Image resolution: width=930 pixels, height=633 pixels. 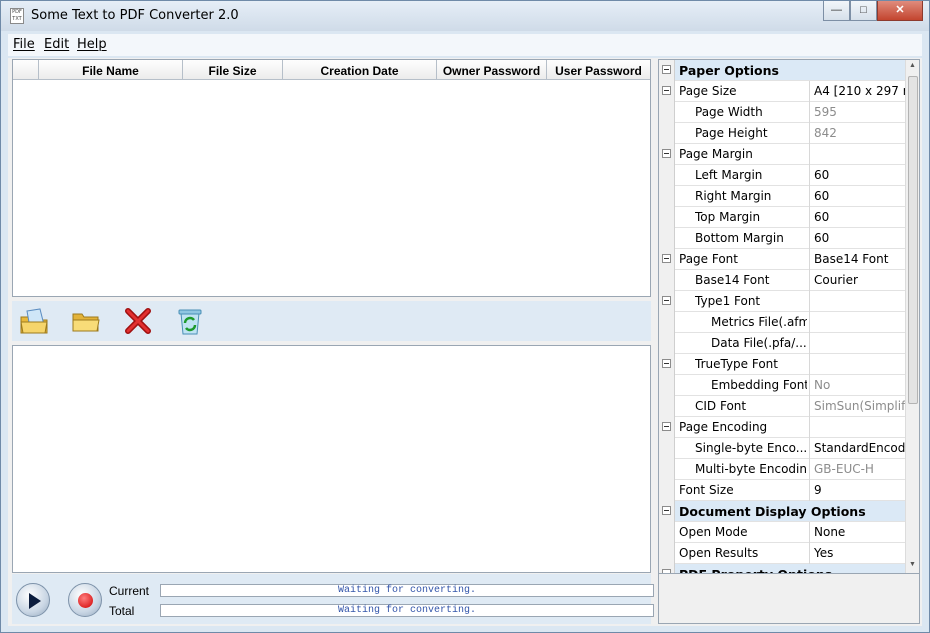 I want to click on menu-file: File, so click(x=24, y=44).